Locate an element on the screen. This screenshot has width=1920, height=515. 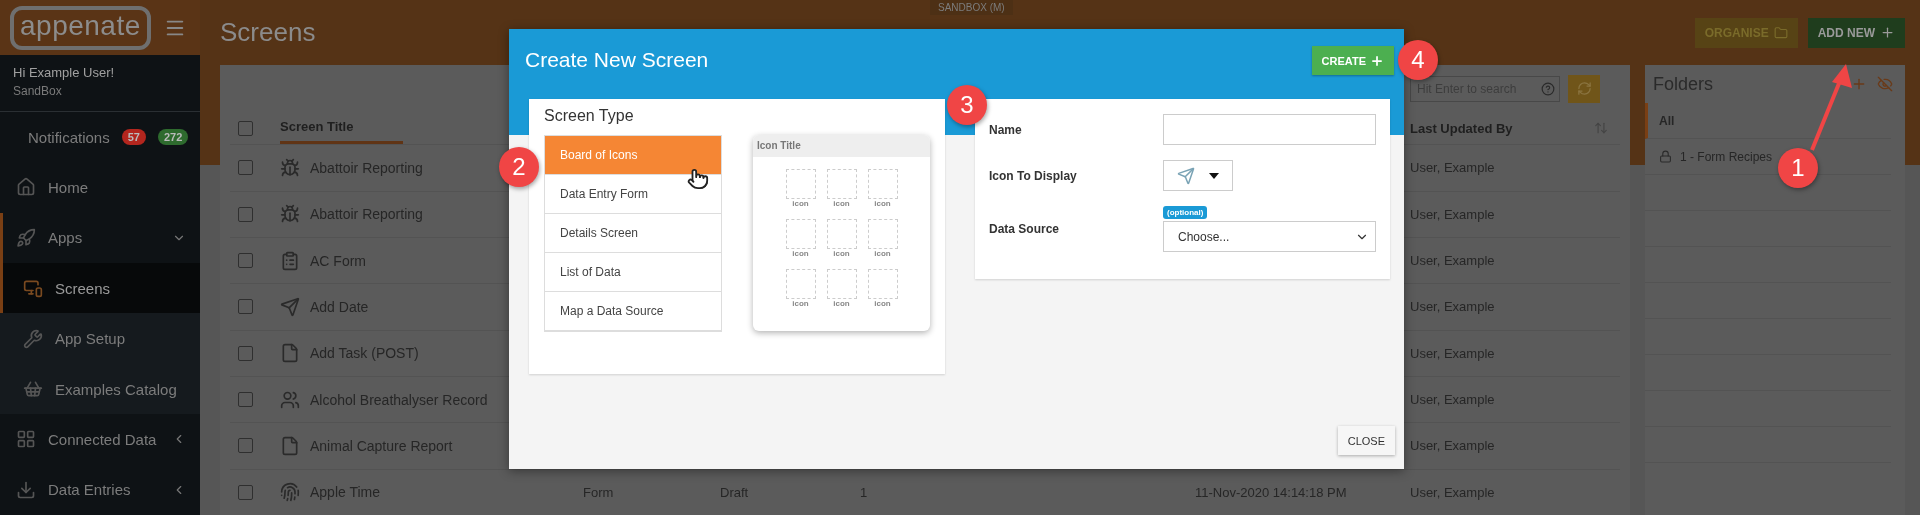
card-title: Screen Type is located at coordinates (589, 116).